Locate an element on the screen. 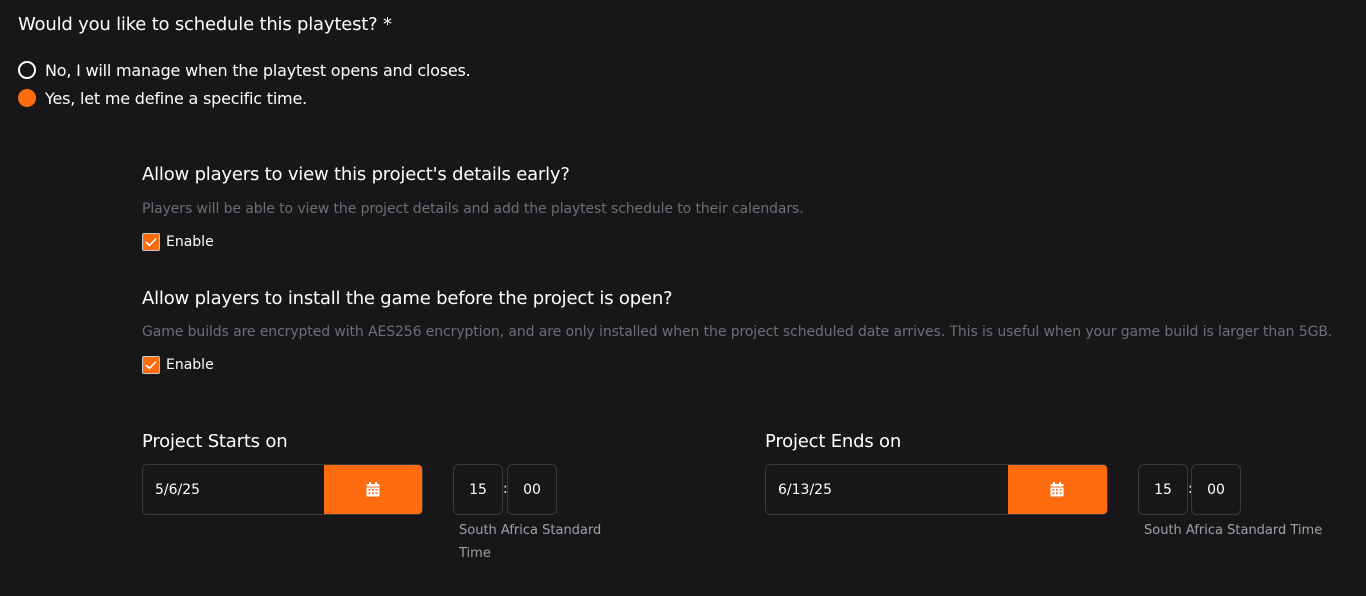  start-hour-input is located at coordinates (478, 489).